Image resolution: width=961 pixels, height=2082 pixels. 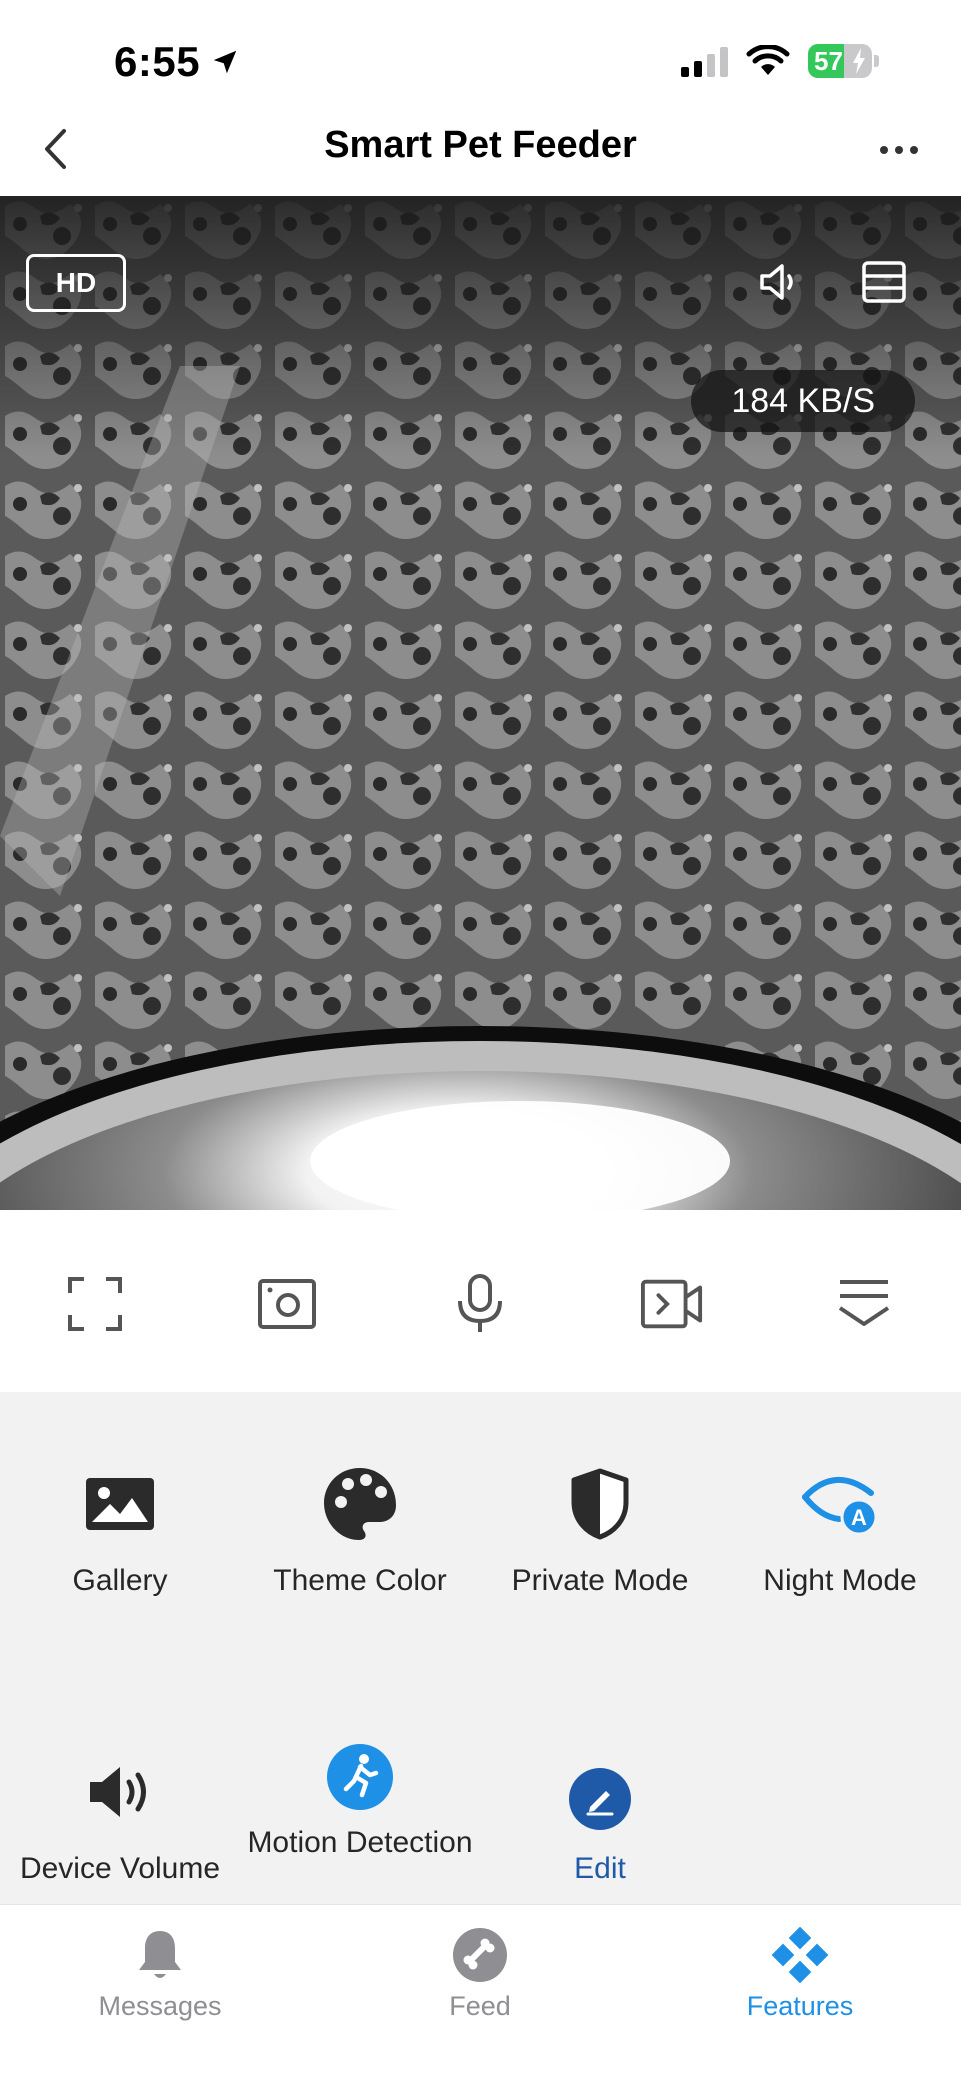 What do you see at coordinates (120, 1820) in the screenshot?
I see `feature-device-volume: Device Volume` at bounding box center [120, 1820].